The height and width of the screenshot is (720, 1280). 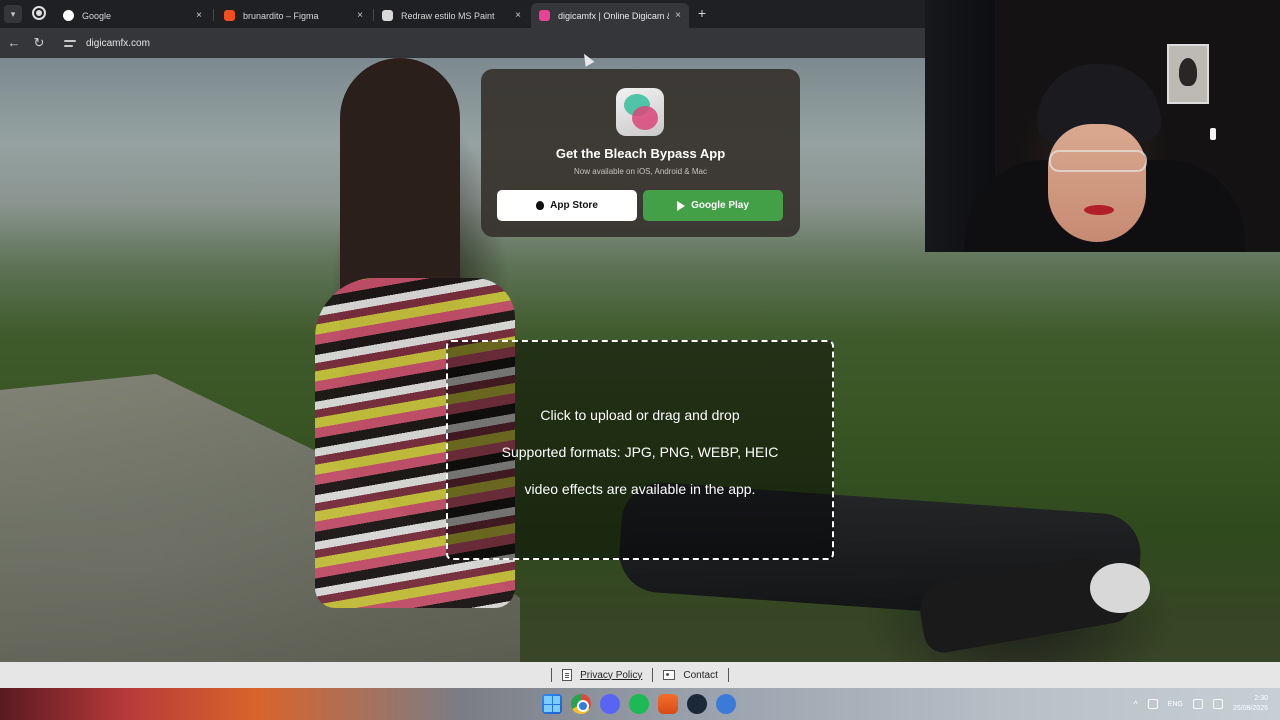 What do you see at coordinates (39, 13) in the screenshot?
I see `whatsapp-pinned-tab-icon` at bounding box center [39, 13].